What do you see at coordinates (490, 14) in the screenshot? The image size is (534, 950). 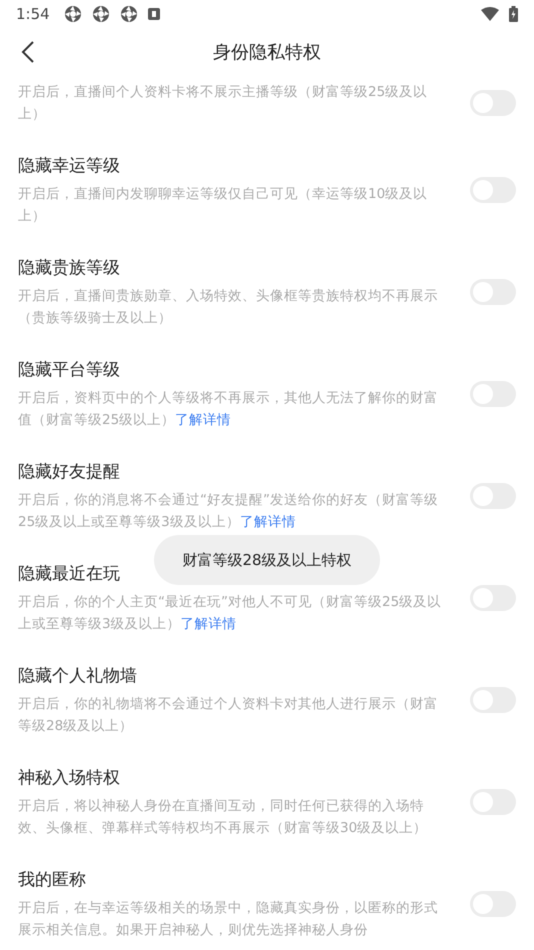 I see `wifi-icon` at bounding box center [490, 14].